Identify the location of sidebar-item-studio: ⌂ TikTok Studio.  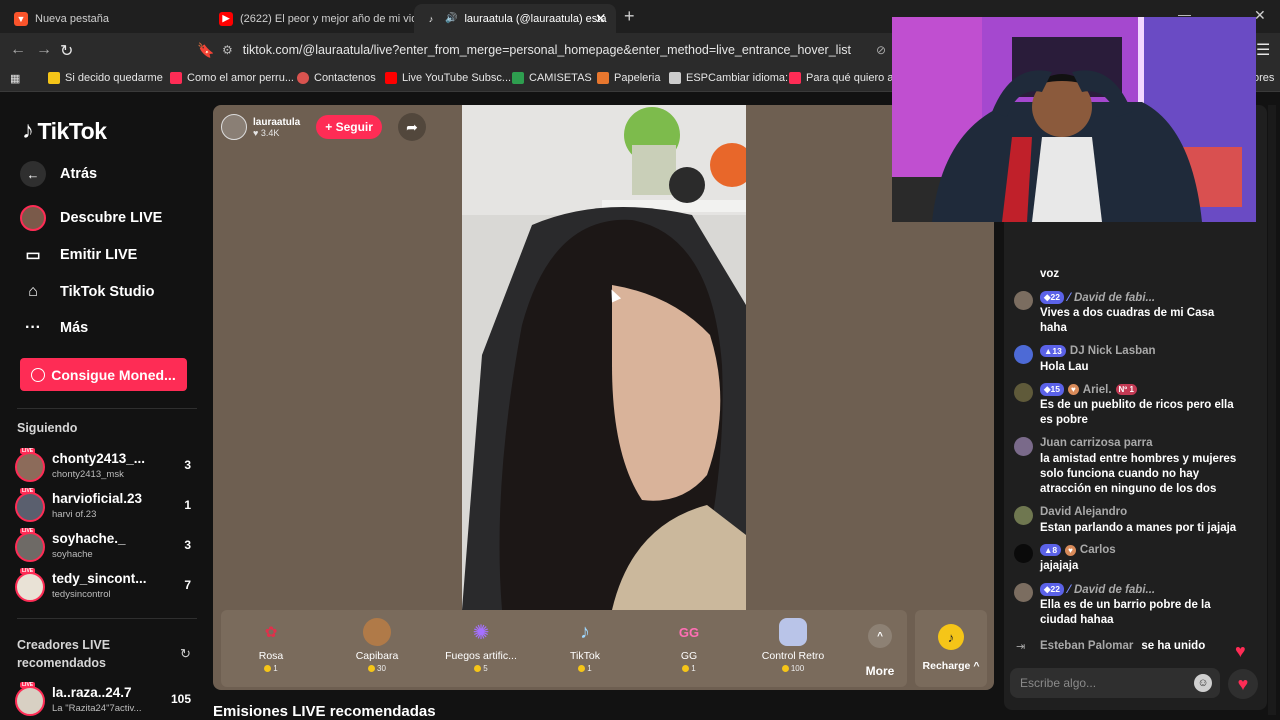
(87, 292).